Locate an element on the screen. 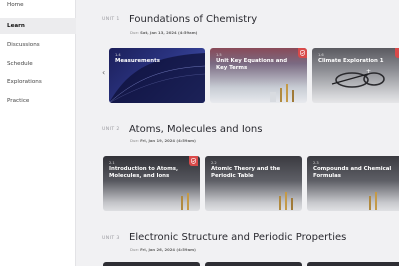 This screenshot has height=266, width=399. sidebar-item-explorations: Explorations is located at coordinates (38, 82).